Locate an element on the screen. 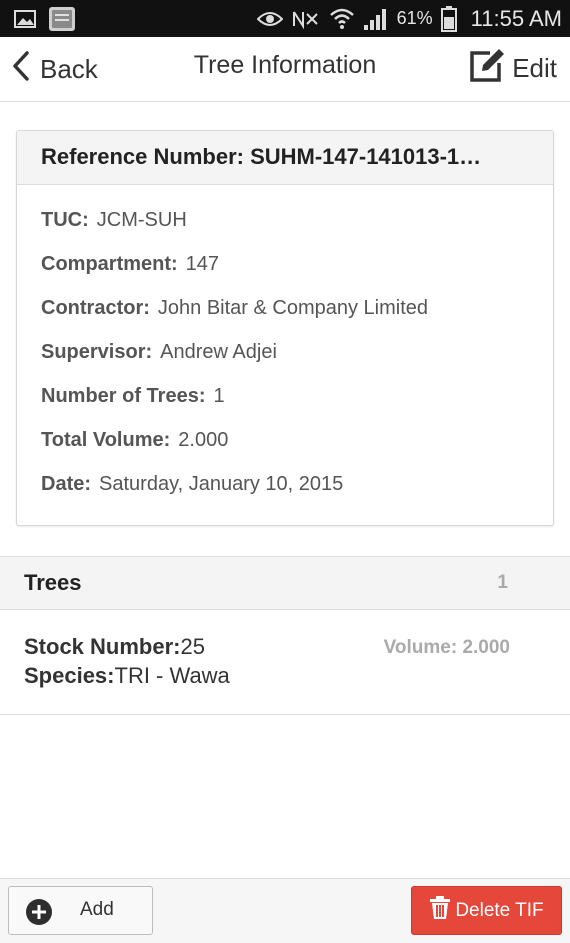 The height and width of the screenshot is (943, 570). section-title: Trees is located at coordinates (53, 582).